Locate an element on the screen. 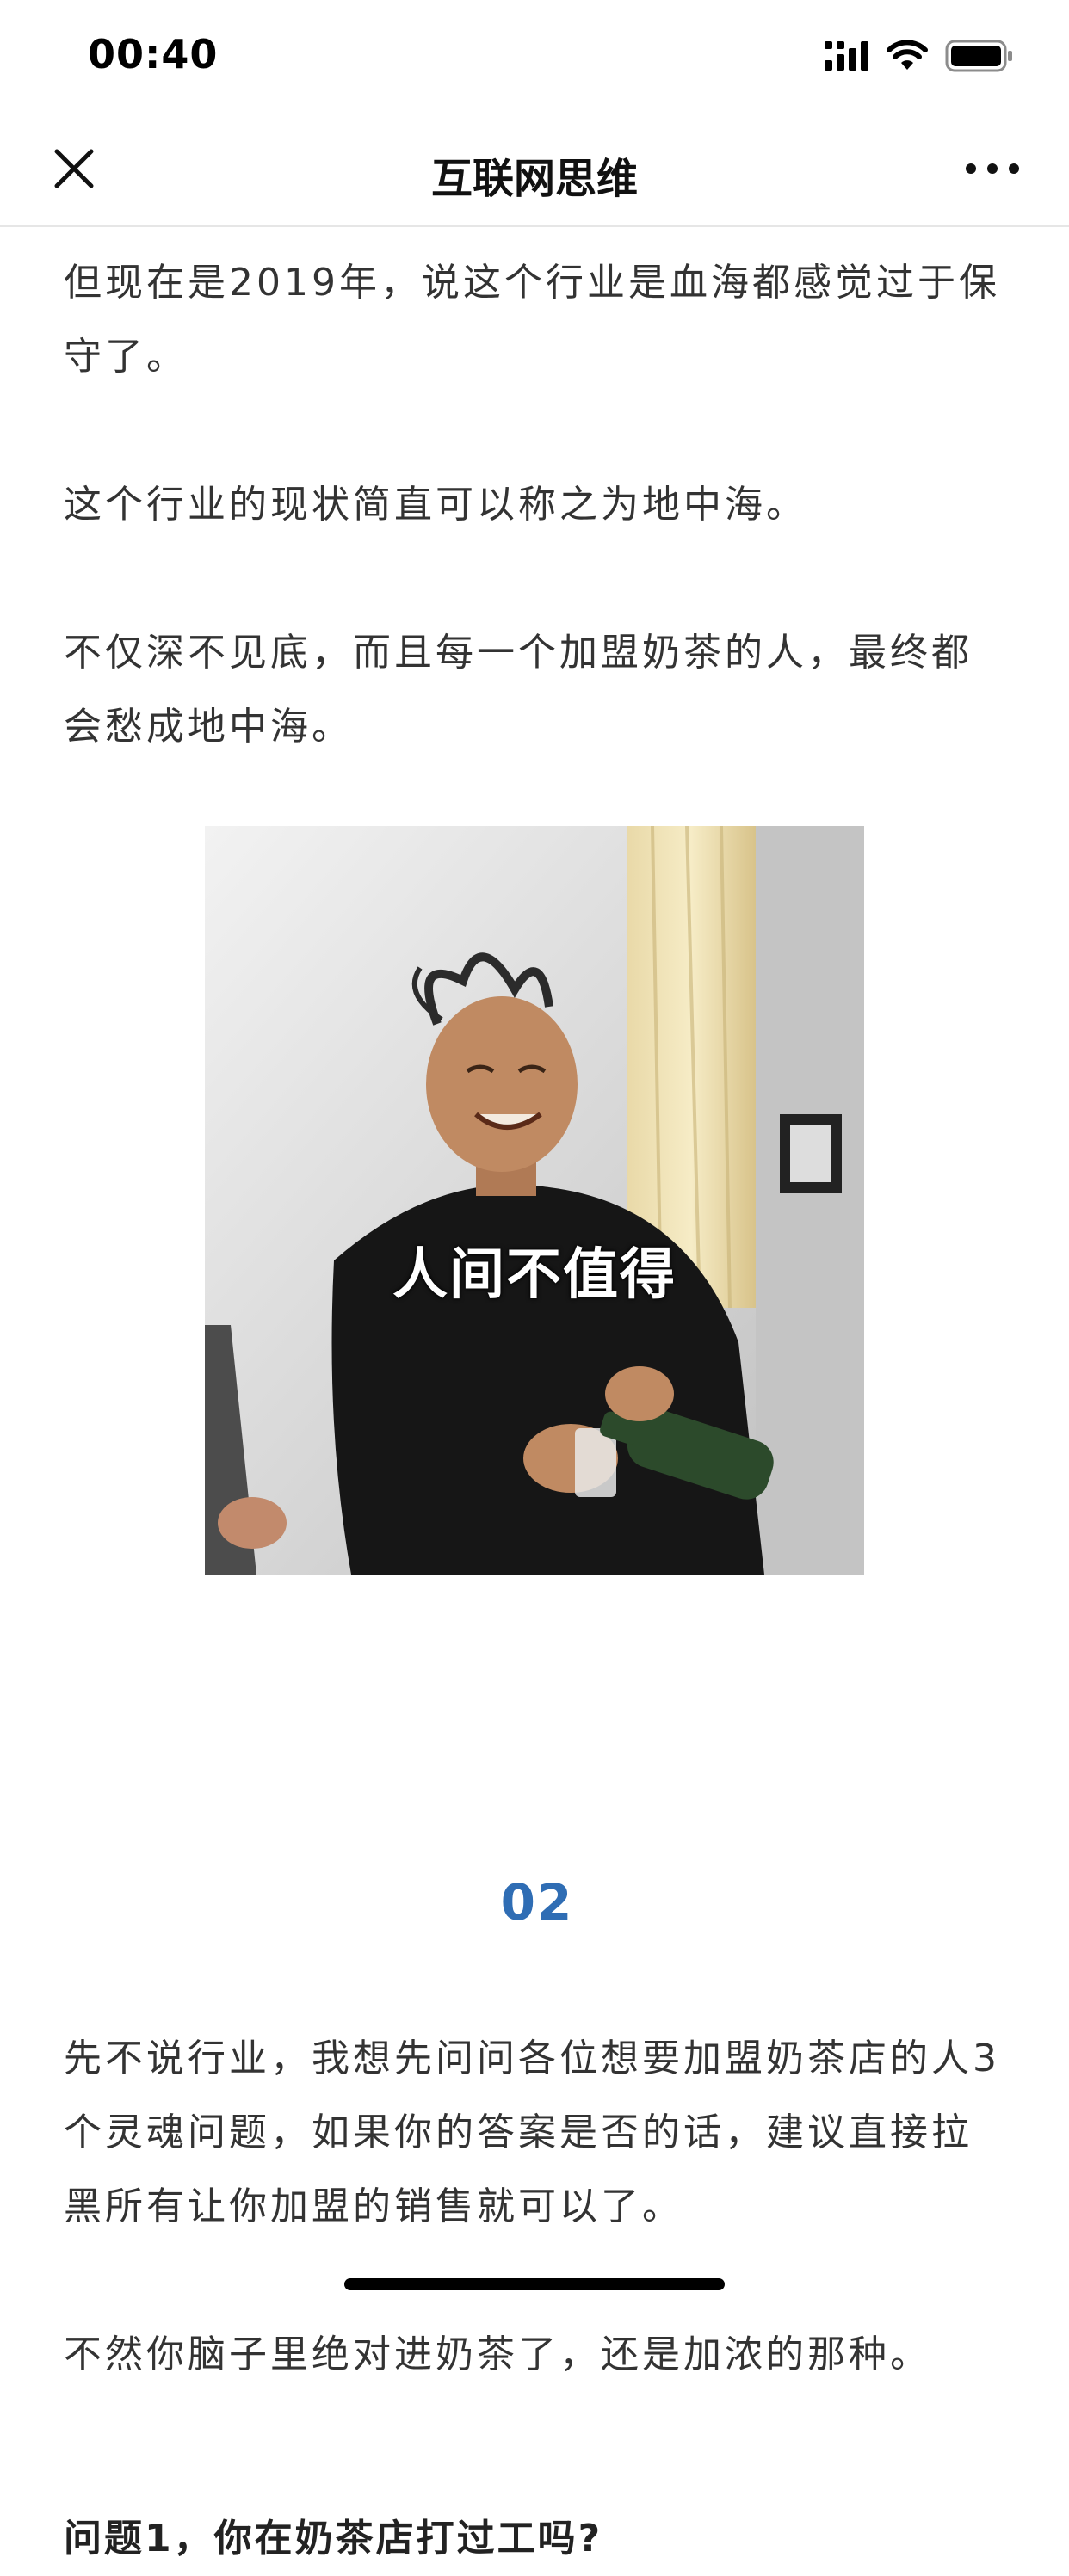 The width and height of the screenshot is (1069, 2576). status-time: 00:40 is located at coordinates (154, 54).